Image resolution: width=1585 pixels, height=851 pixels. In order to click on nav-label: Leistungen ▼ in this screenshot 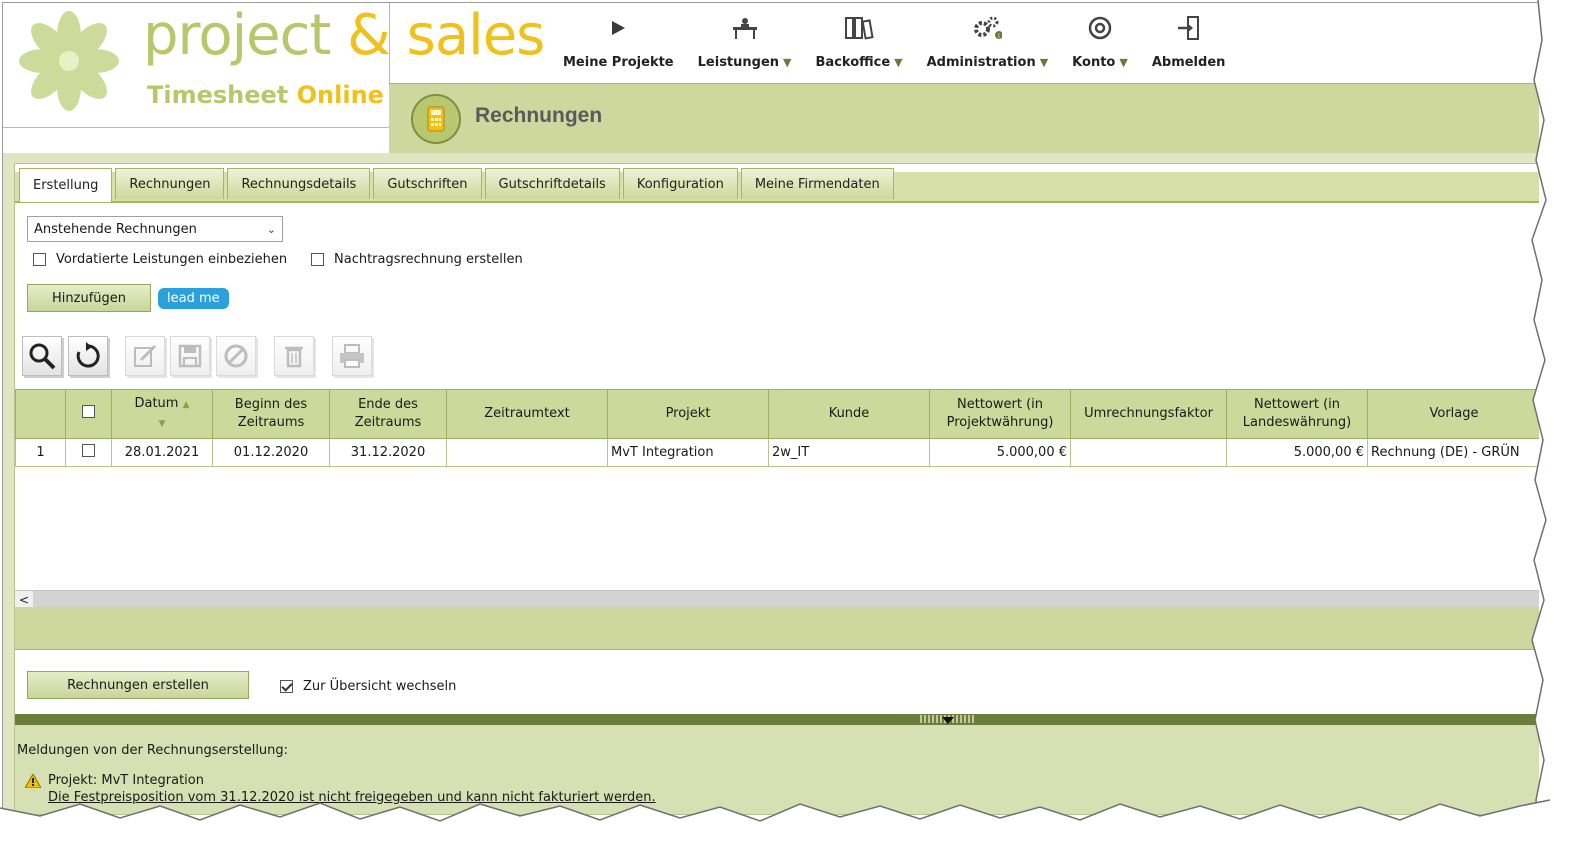, I will do `click(744, 62)`.